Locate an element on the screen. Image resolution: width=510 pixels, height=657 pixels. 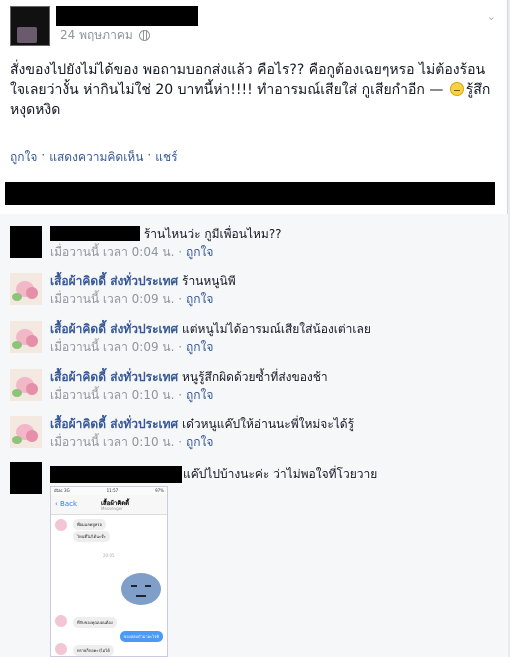
comment-text: แค๊ปไปบ้างนะค่ะ ว่าไม่พอใจที่โวยวาย is located at coordinates (280, 474).